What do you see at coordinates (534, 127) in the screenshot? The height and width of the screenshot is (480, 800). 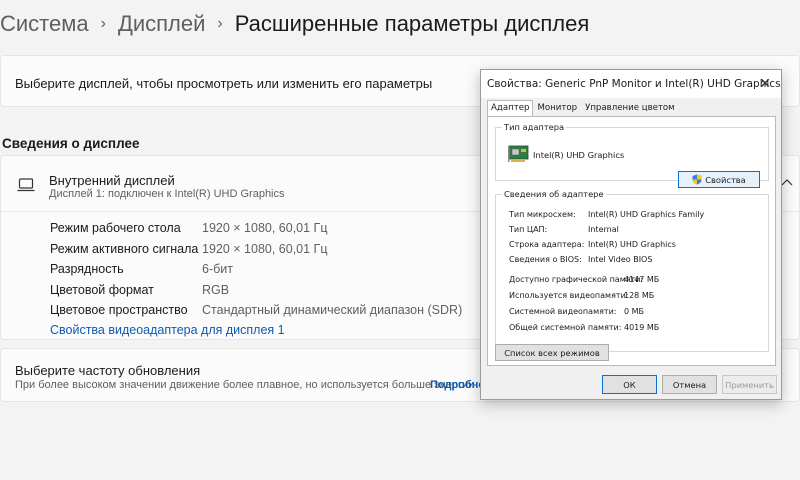 I see `adapter-type-legend: Тип адаптера` at bounding box center [534, 127].